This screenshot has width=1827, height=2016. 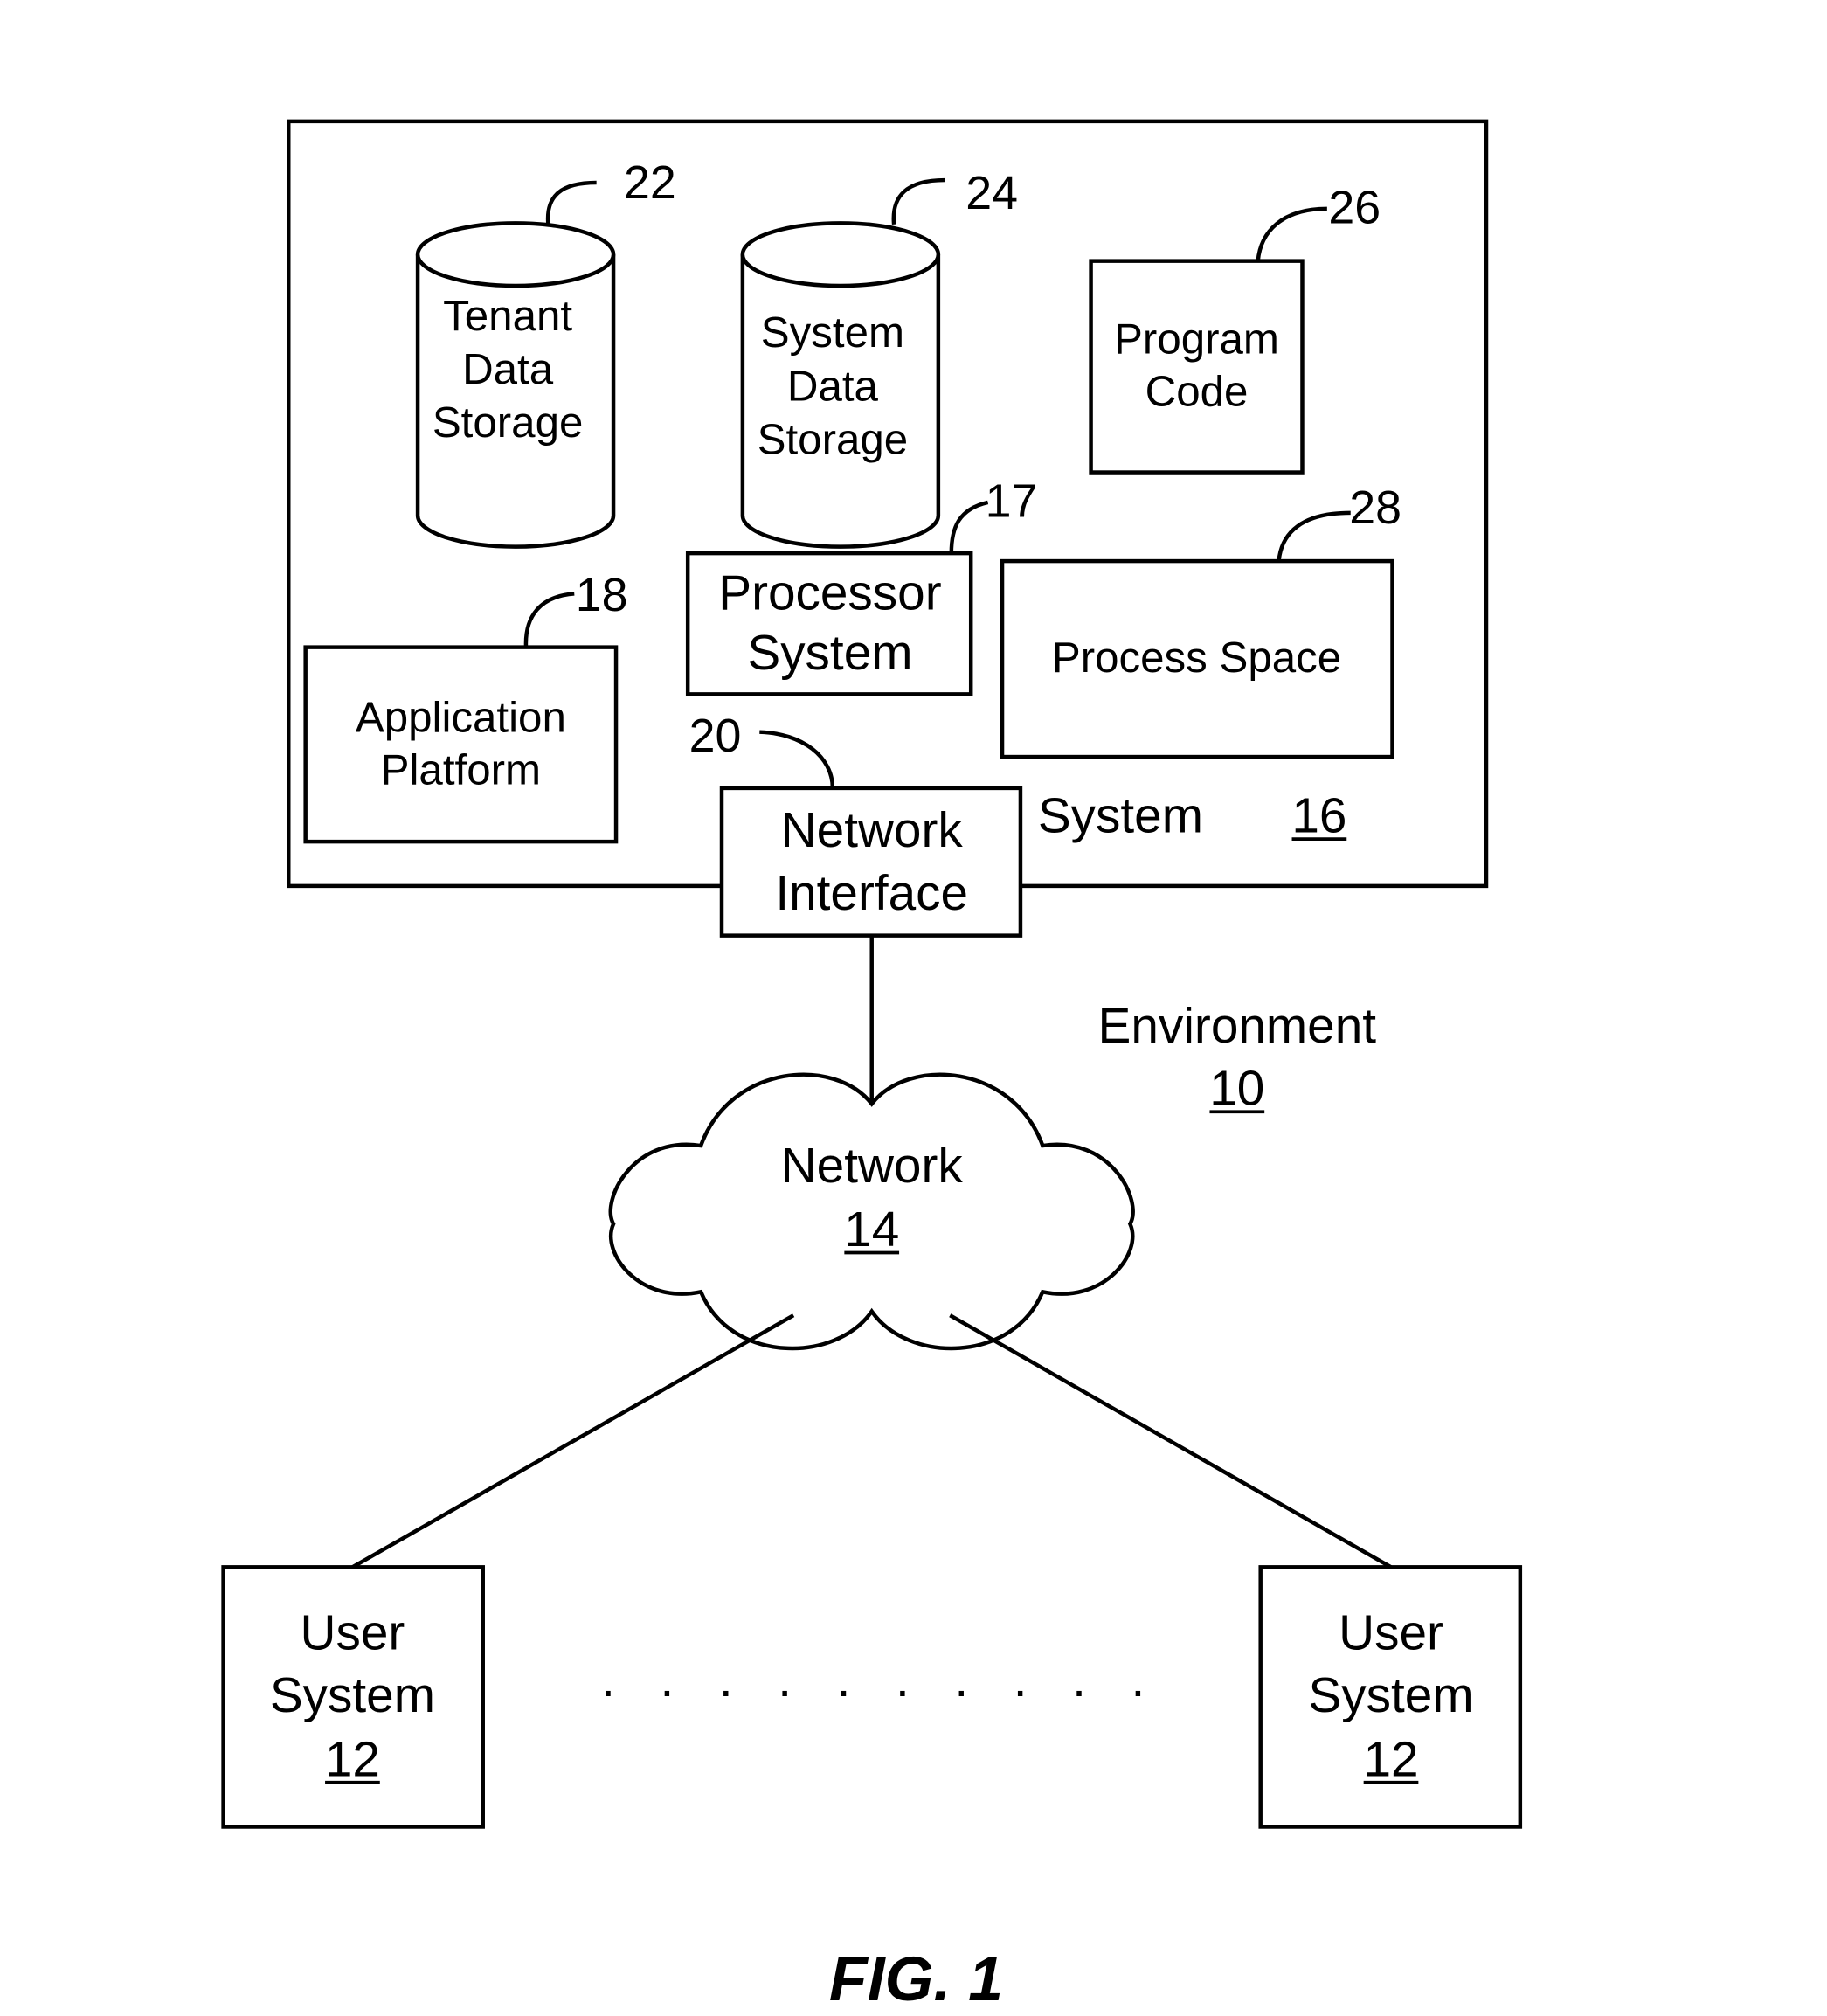 What do you see at coordinates (461, 718) in the screenshot?
I see `application-platform-line1: Application` at bounding box center [461, 718].